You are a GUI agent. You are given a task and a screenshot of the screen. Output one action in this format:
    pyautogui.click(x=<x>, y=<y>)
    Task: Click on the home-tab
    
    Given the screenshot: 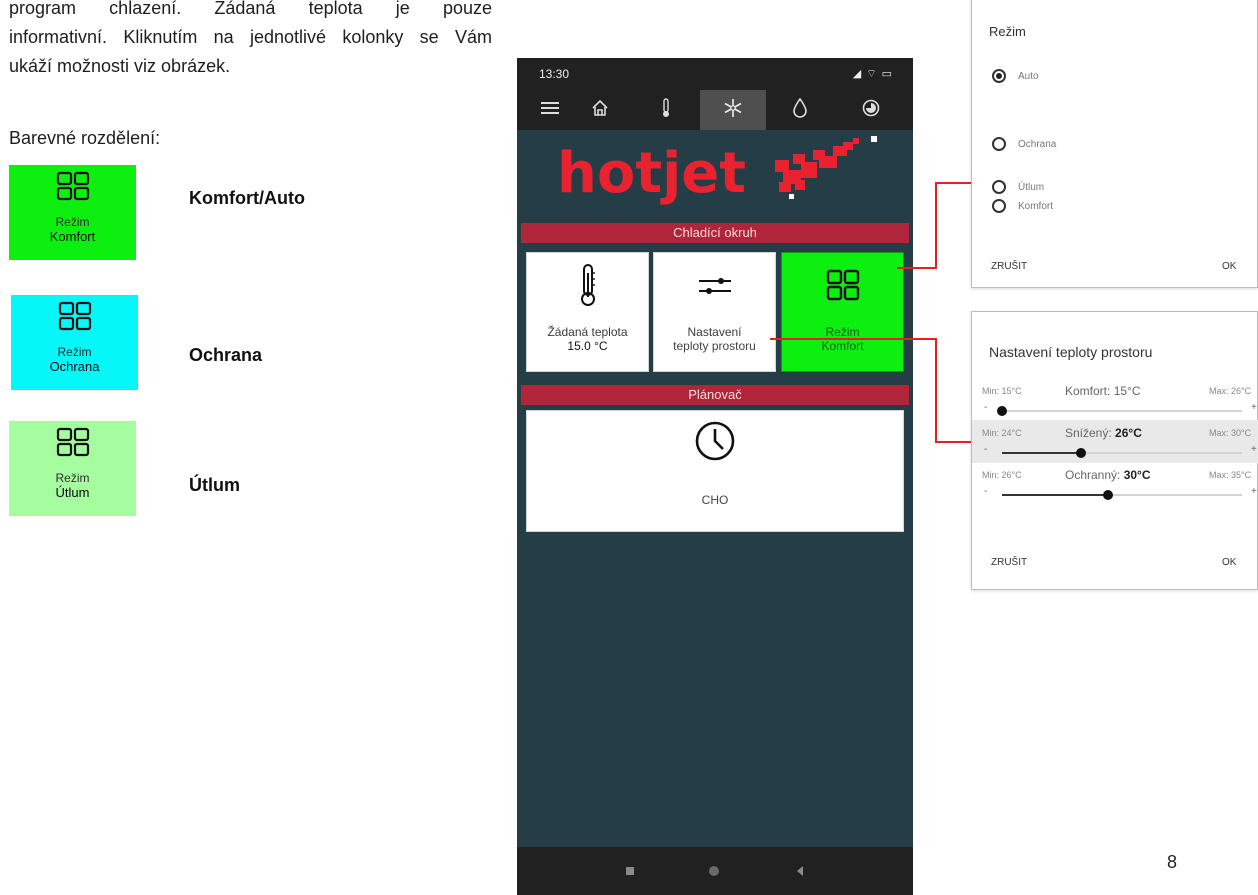 What is the action you would take?
    pyautogui.click(x=600, y=110)
    